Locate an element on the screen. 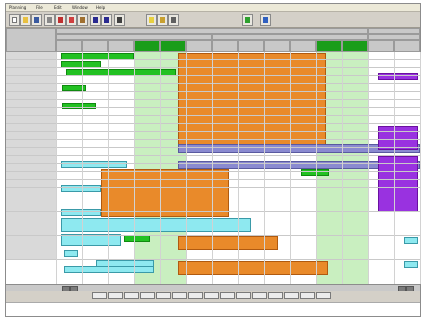 The image size is (425, 321). copy-button is located at coordinates (71, 20).